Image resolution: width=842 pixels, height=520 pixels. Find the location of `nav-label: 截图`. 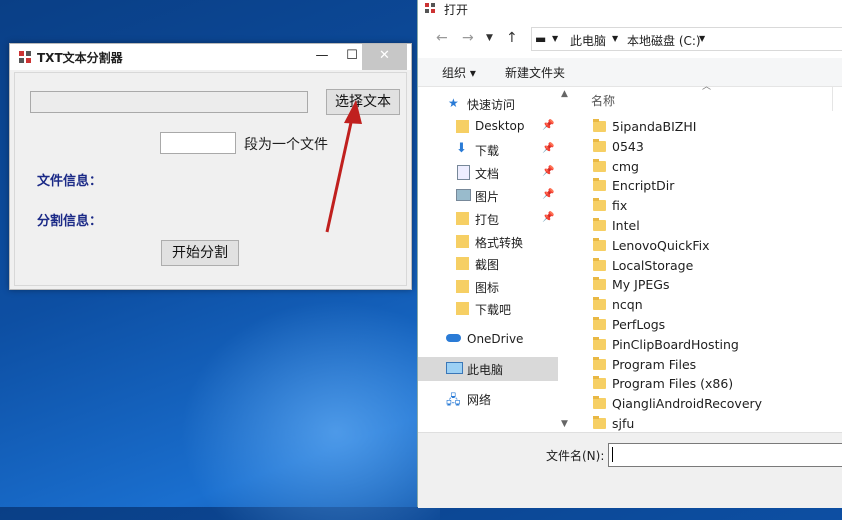

nav-label: 截图 is located at coordinates (487, 265).